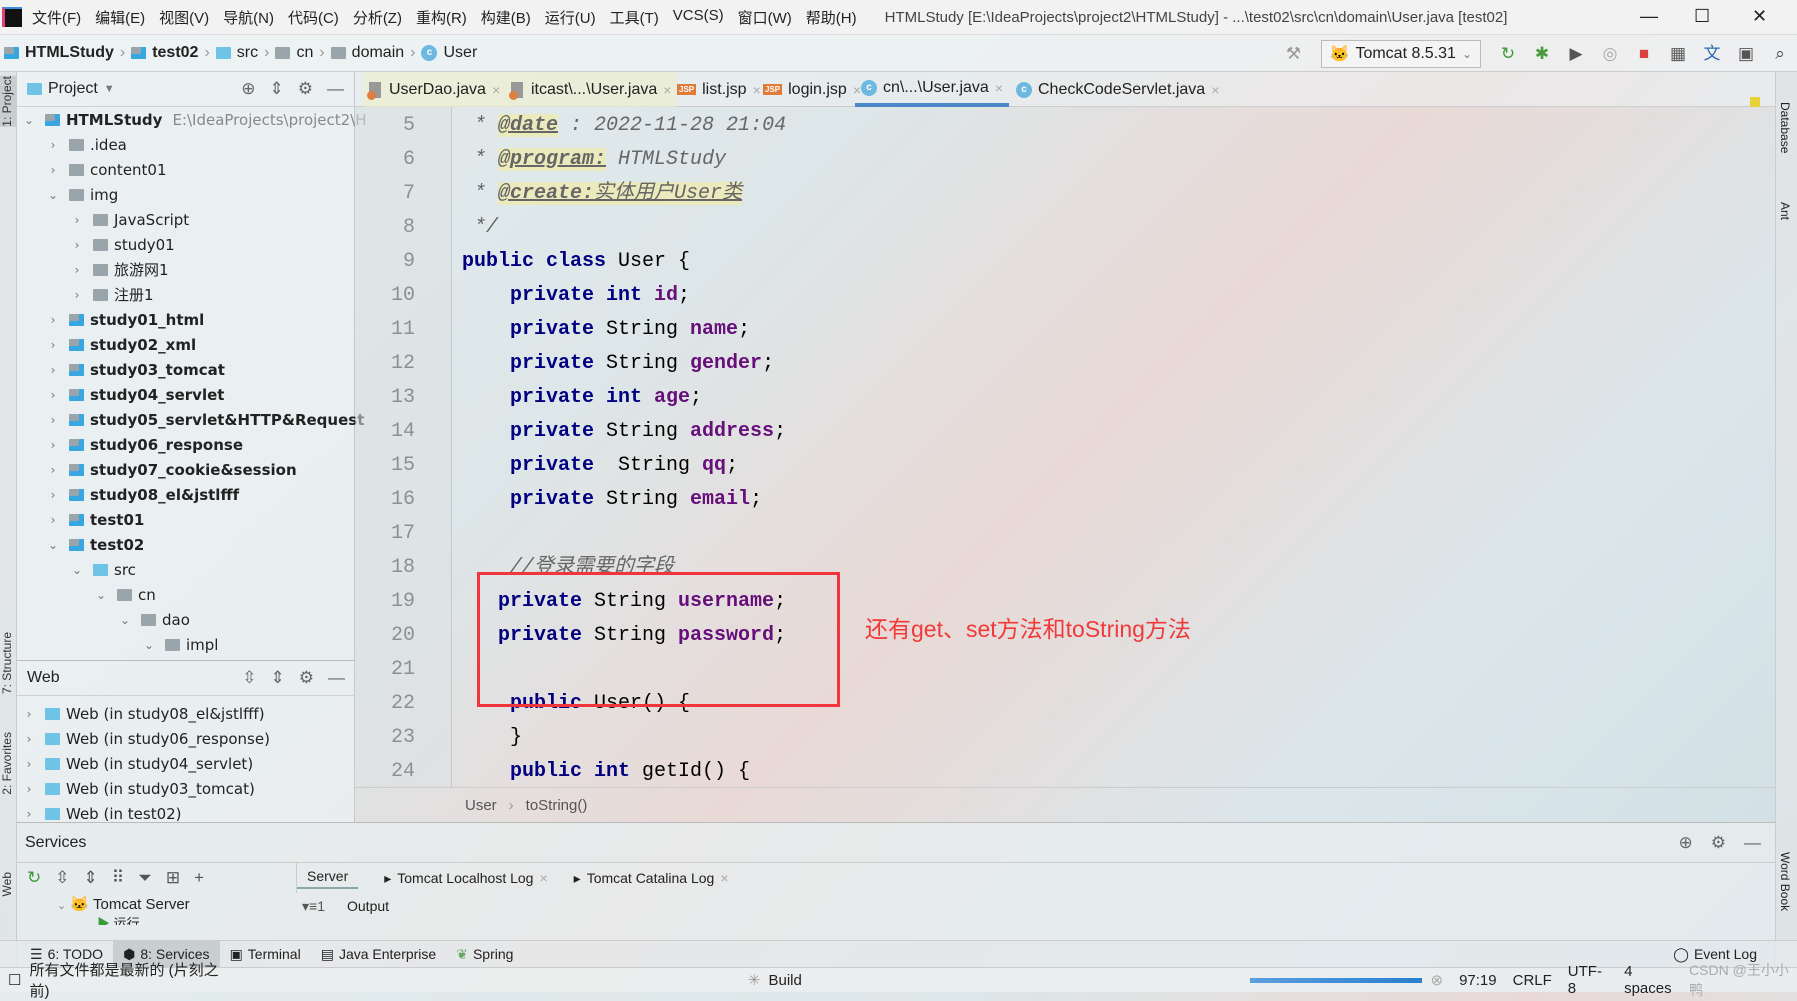 This screenshot has width=1797, height=1001. Describe the element at coordinates (379, 954) in the screenshot. I see `toolwindow-java-enterprise: ▤ Java Enterprise` at that location.